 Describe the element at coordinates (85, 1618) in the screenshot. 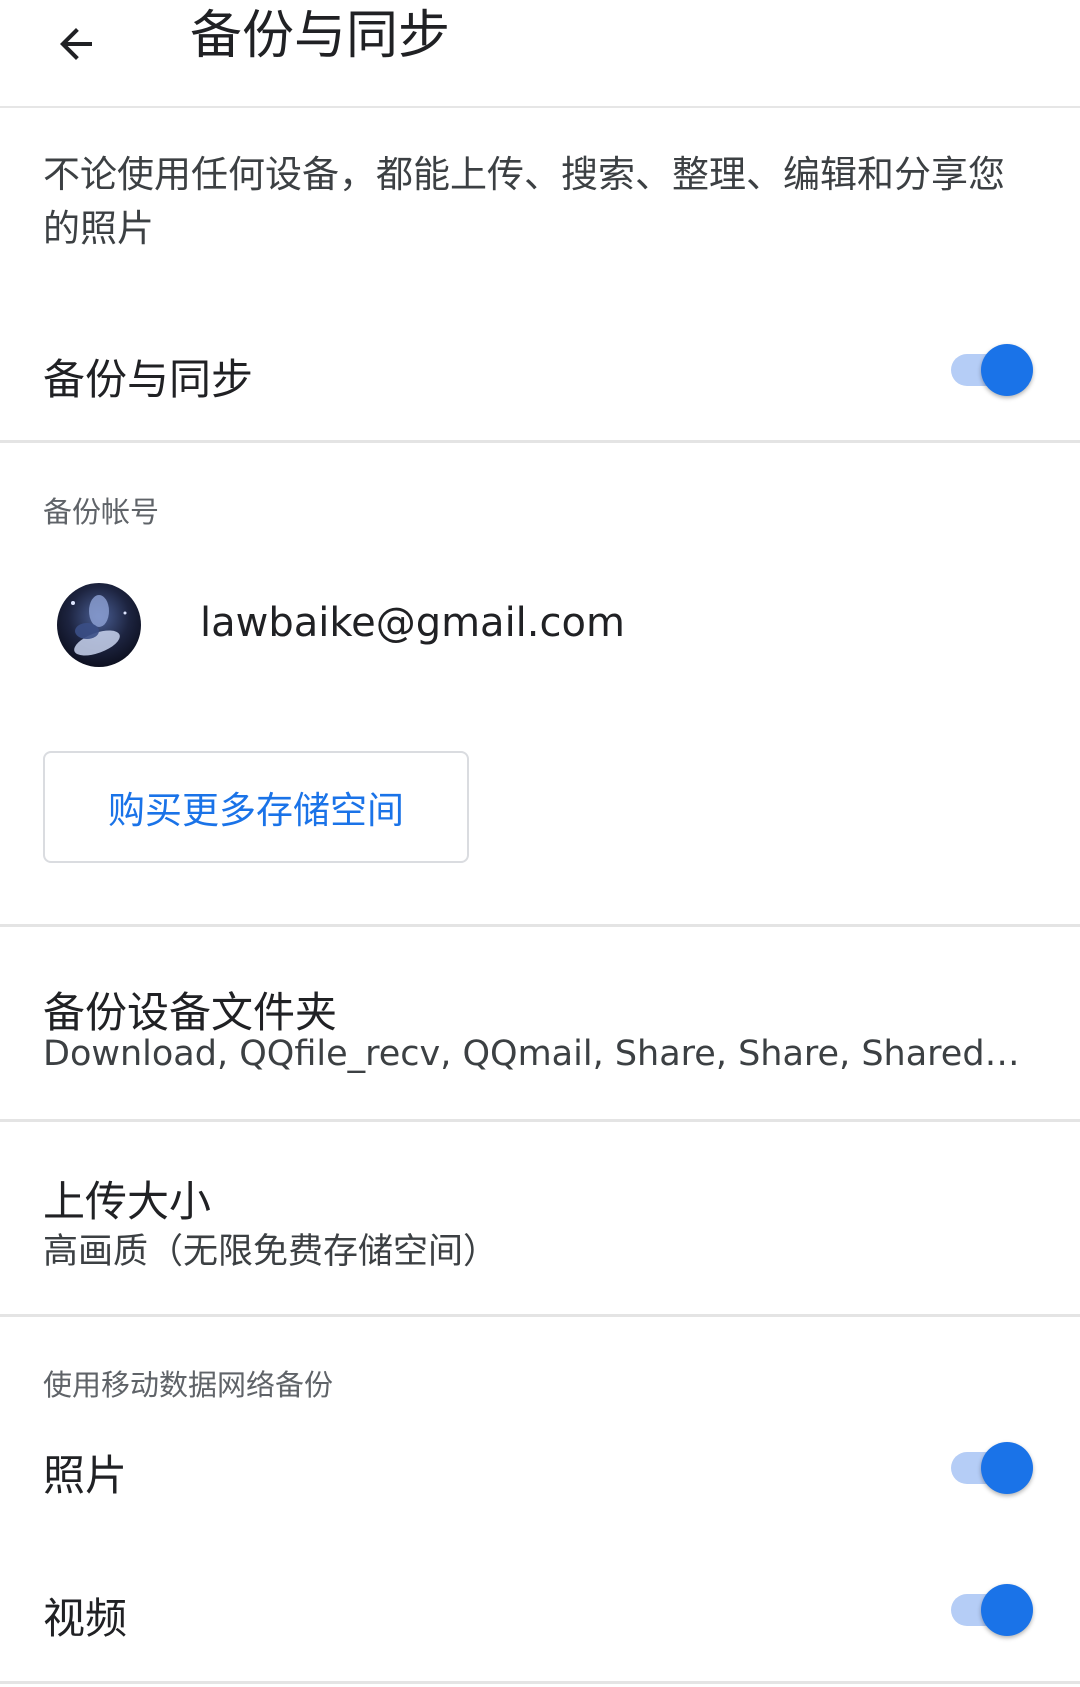

I see `videos-label: 视频` at that location.